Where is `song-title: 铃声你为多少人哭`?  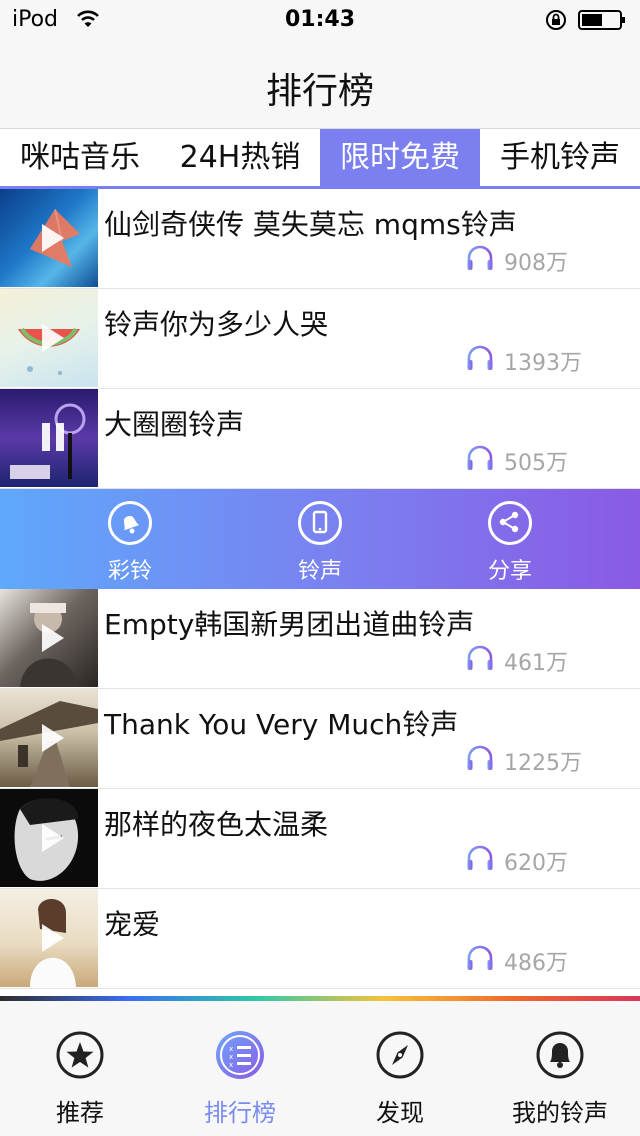
song-title: 铃声你为多少人哭 is located at coordinates (216, 324).